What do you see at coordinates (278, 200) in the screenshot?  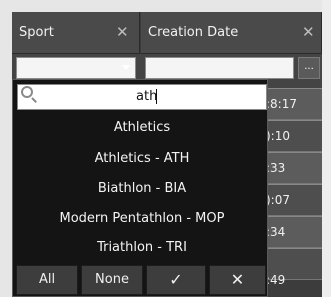 I see `creation-date-cell: ):07` at bounding box center [278, 200].